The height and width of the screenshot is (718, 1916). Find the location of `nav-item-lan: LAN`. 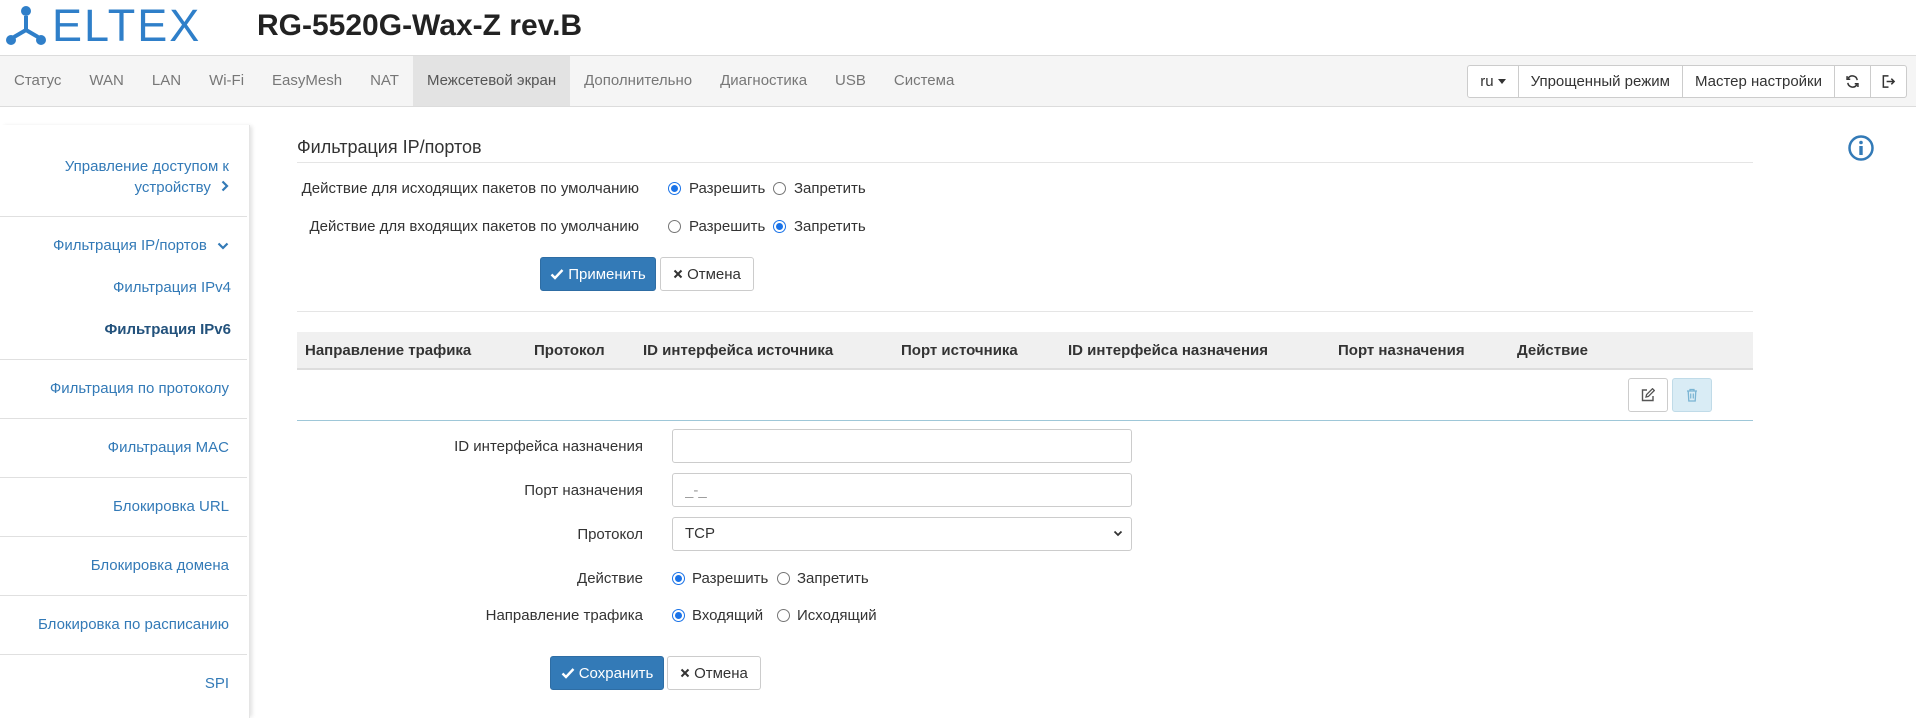

nav-item-lan: LAN is located at coordinates (166, 81).